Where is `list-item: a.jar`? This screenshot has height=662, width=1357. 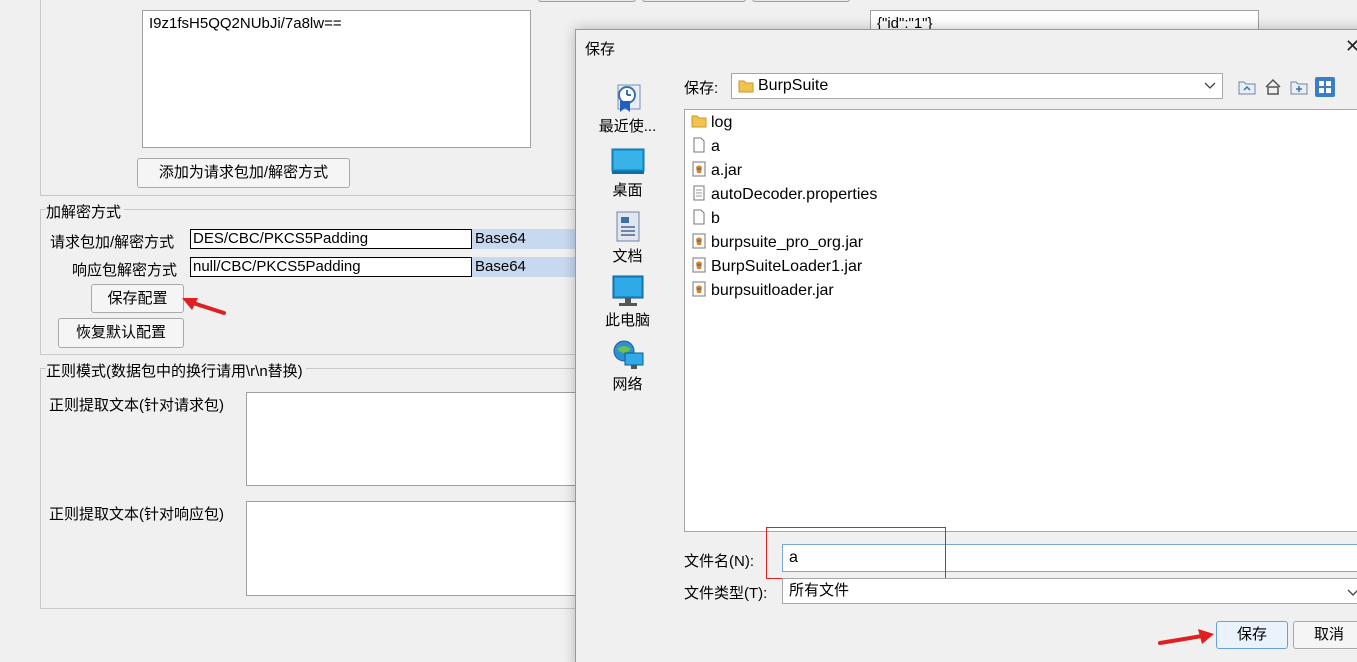 list-item: a.jar is located at coordinates (716, 171).